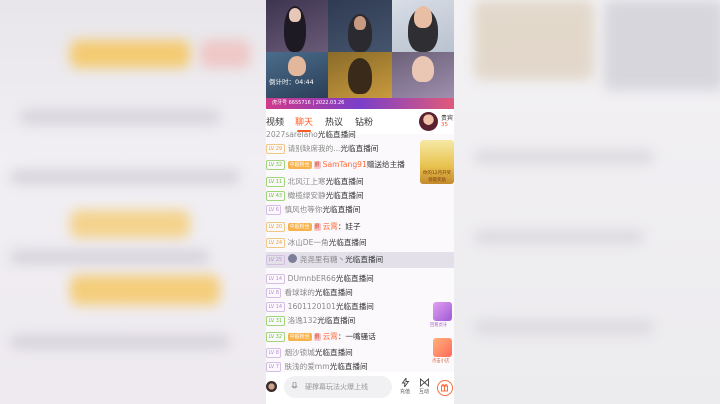  What do you see at coordinates (360, 306) in the screenshot?
I see `list-item: LV 14 1601120101光临直播间` at bounding box center [360, 306].